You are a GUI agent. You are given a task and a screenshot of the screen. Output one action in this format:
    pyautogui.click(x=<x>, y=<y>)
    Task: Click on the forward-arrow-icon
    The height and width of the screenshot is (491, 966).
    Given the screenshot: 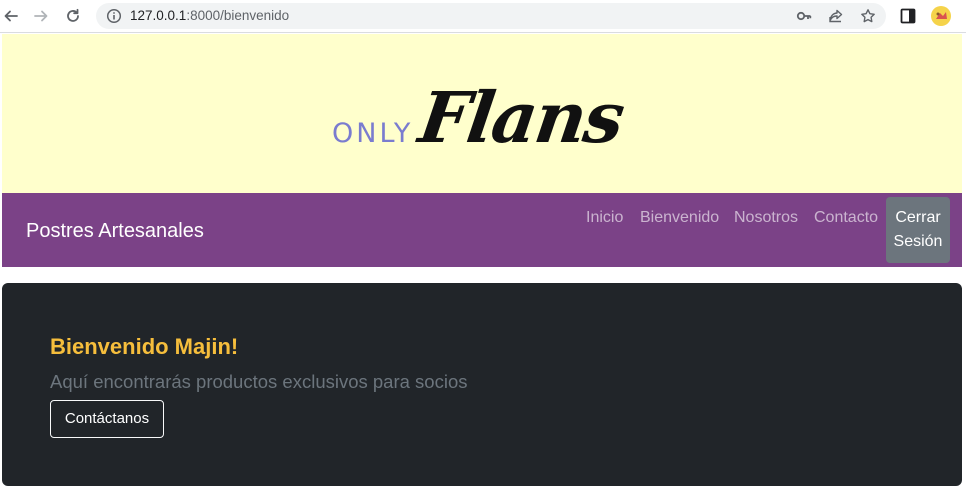 What is the action you would take?
    pyautogui.click(x=41, y=16)
    